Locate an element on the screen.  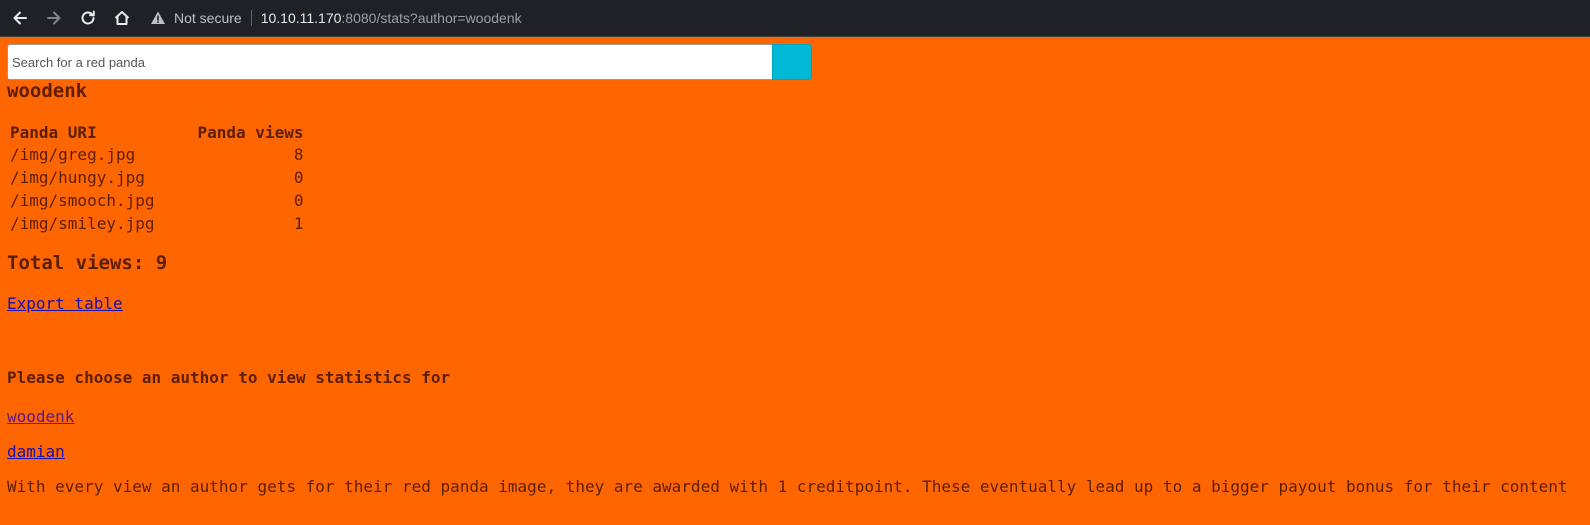
reload-button is located at coordinates (88, 18).